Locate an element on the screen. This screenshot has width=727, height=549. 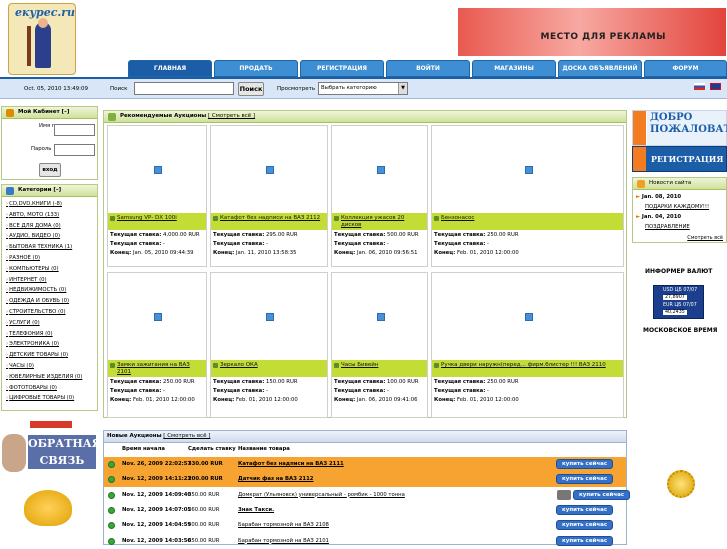
category-link: ИНТЕРНЕТ (0) is located at coordinates (26, 280).